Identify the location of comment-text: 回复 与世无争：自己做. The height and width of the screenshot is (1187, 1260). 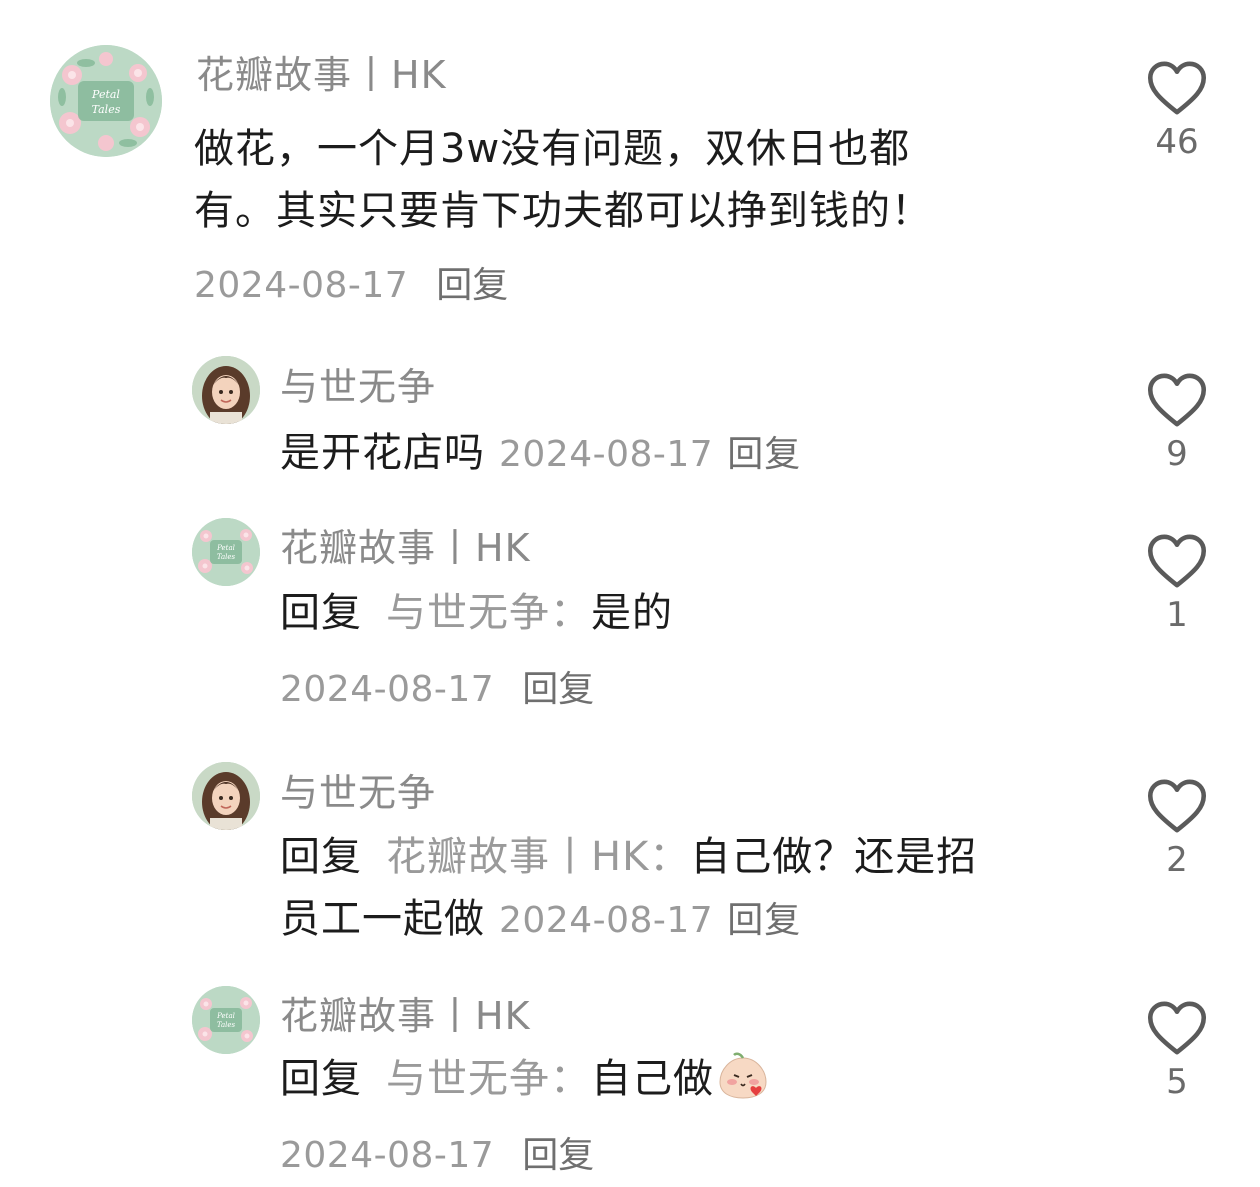
(525, 1079).